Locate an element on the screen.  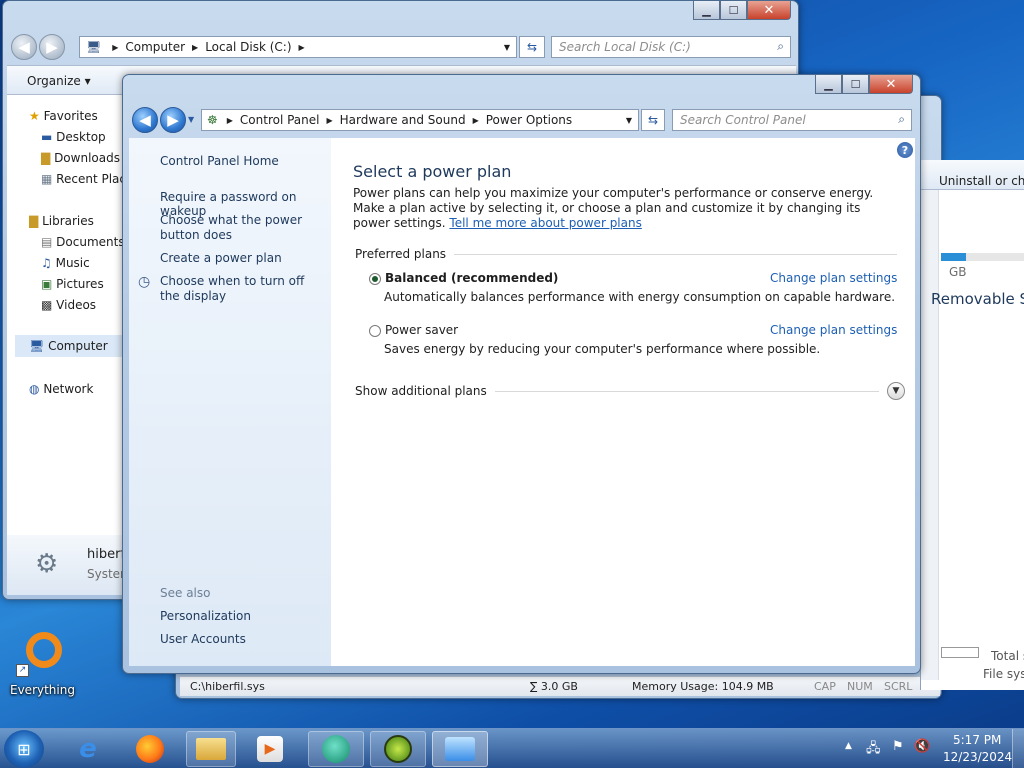
cp-minimize-button: ▁ is located at coordinates (828, 84).